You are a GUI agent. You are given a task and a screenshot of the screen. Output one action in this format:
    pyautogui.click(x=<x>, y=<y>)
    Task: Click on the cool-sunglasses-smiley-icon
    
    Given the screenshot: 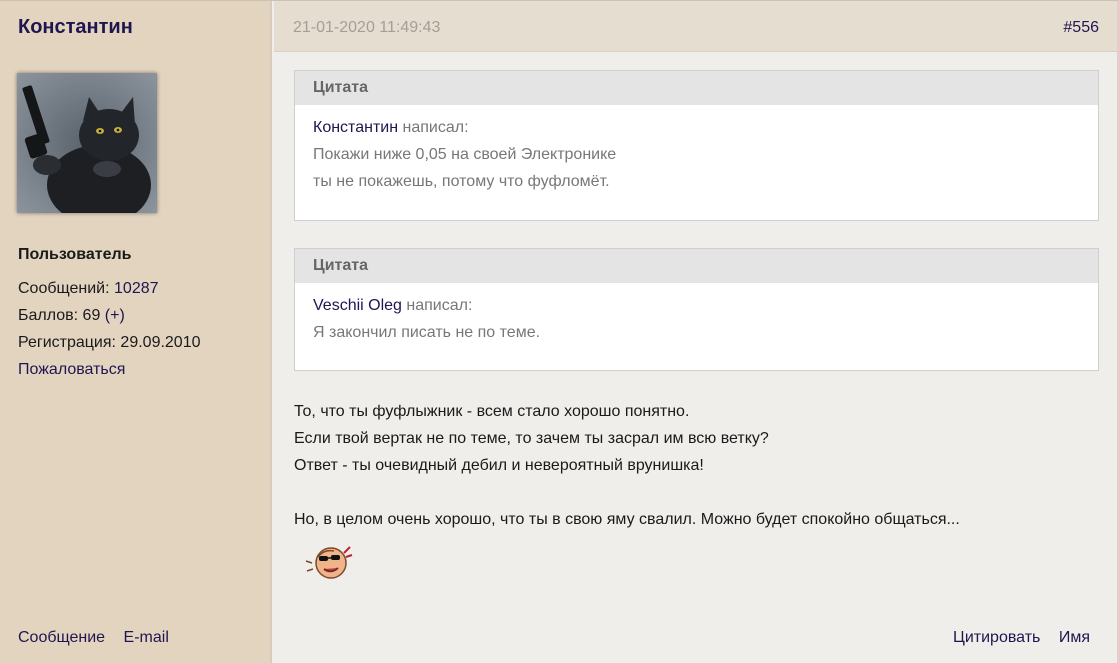 What is the action you would take?
    pyautogui.click(x=329, y=562)
    